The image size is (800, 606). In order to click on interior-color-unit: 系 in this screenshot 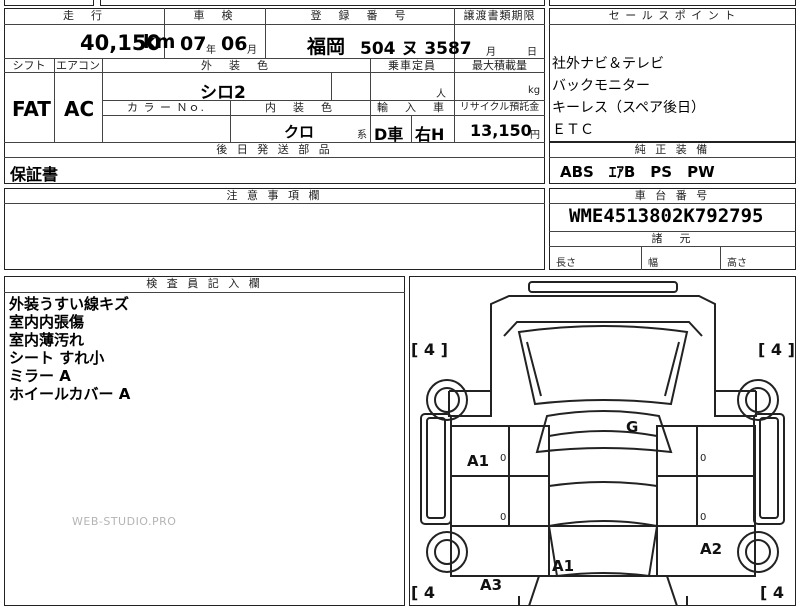, I will do `click(362, 135)`.